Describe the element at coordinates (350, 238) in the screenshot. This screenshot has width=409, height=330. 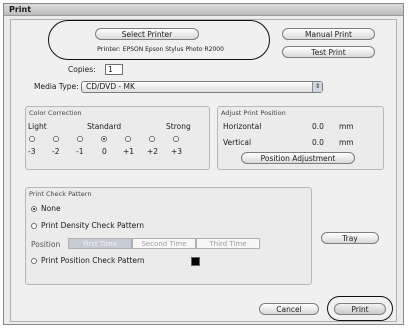
I see `tray-button: Tray` at that location.